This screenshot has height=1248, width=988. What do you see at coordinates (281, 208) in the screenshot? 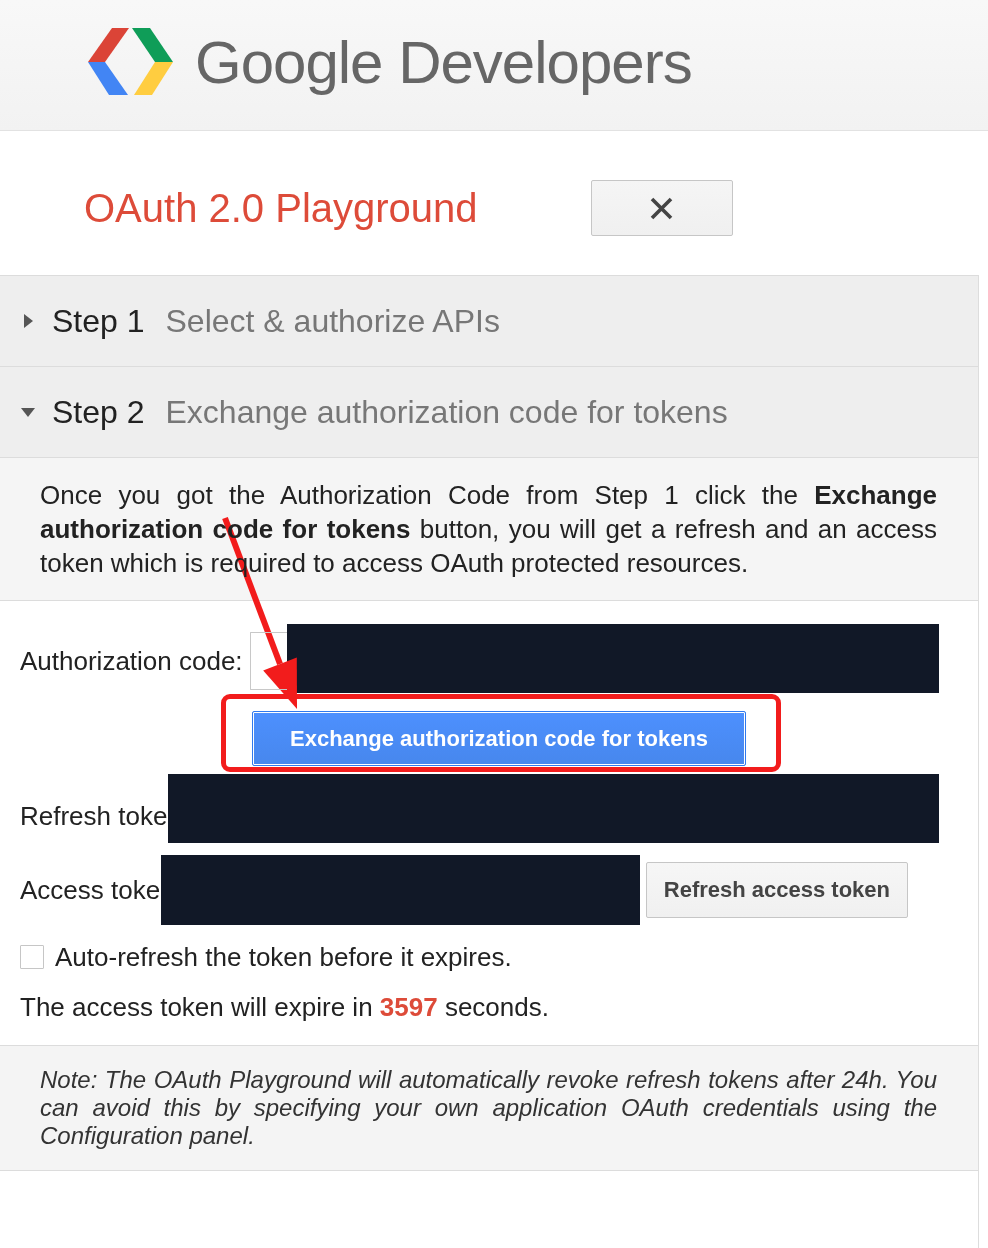
I see `page-title: OAuth 2.0 Playground` at bounding box center [281, 208].